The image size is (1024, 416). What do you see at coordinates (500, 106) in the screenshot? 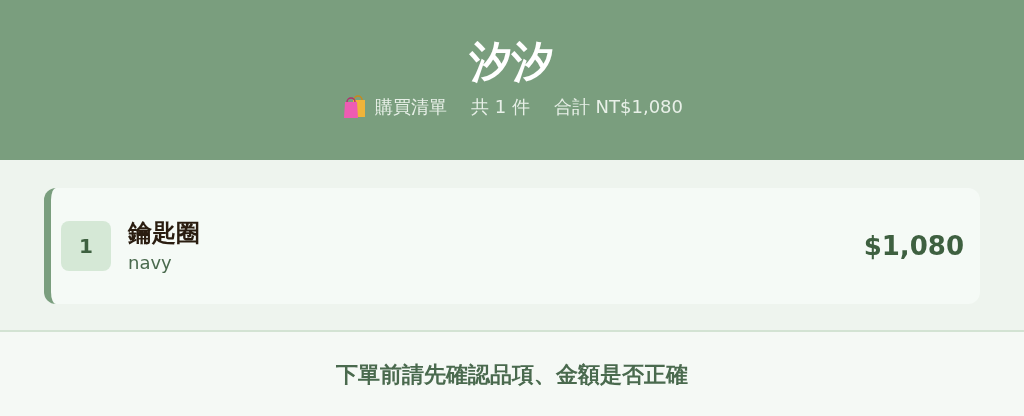
I see `item-count: 共 1 件` at bounding box center [500, 106].